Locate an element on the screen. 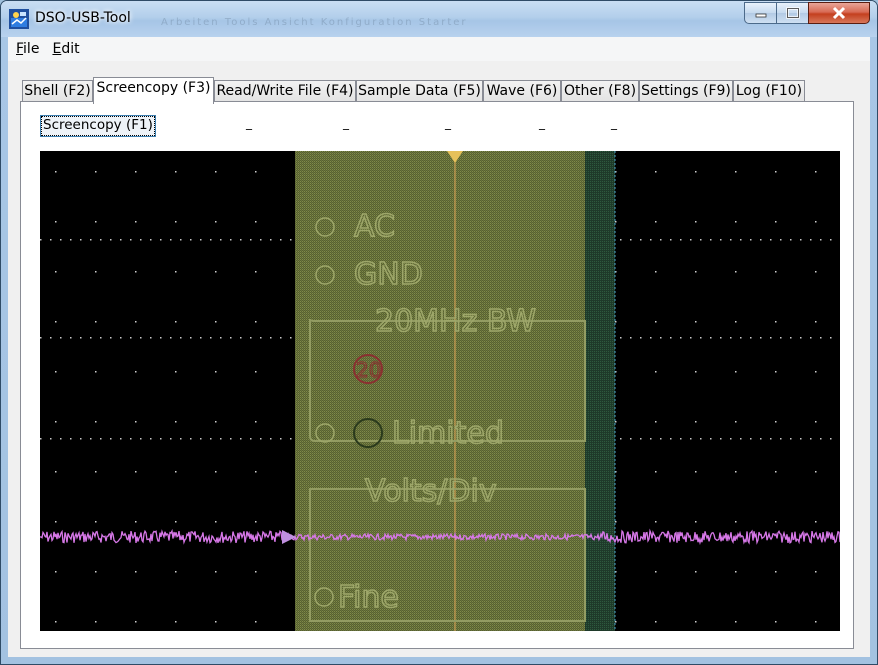 This screenshot has height=665, width=878. tab-log: Log (F10) is located at coordinates (769, 91).